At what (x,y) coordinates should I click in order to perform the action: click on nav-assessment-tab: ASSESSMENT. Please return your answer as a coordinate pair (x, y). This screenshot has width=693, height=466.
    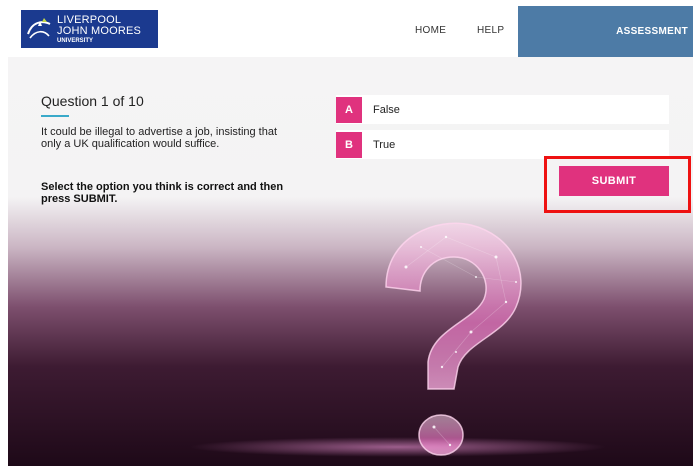
    Looking at the image, I should click on (605, 31).